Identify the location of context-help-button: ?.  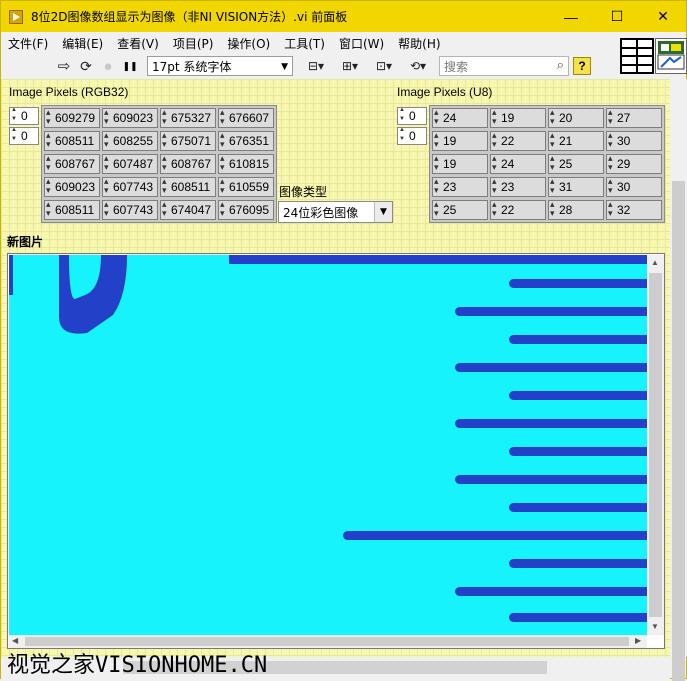
(582, 66).